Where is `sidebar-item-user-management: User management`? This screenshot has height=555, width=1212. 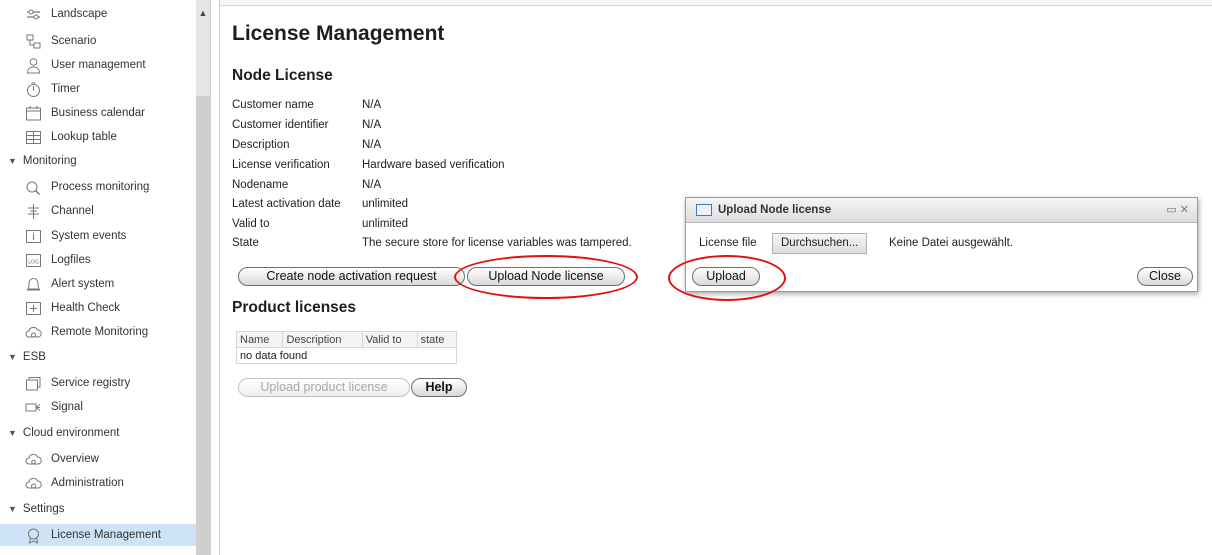 sidebar-item-user-management: User management is located at coordinates (98, 65).